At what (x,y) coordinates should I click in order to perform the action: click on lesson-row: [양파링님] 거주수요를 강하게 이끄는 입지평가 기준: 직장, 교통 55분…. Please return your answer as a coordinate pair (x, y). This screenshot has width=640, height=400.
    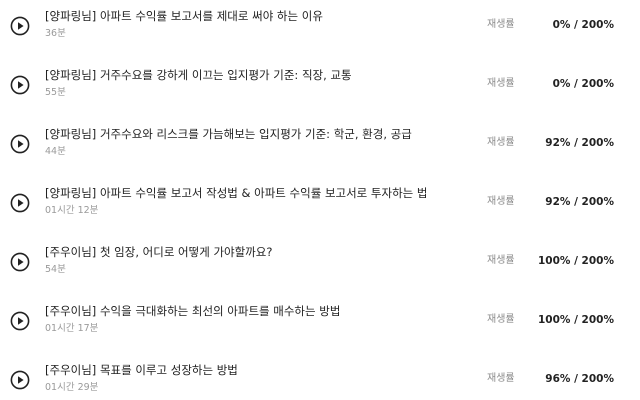
    Looking at the image, I should click on (320, 83).